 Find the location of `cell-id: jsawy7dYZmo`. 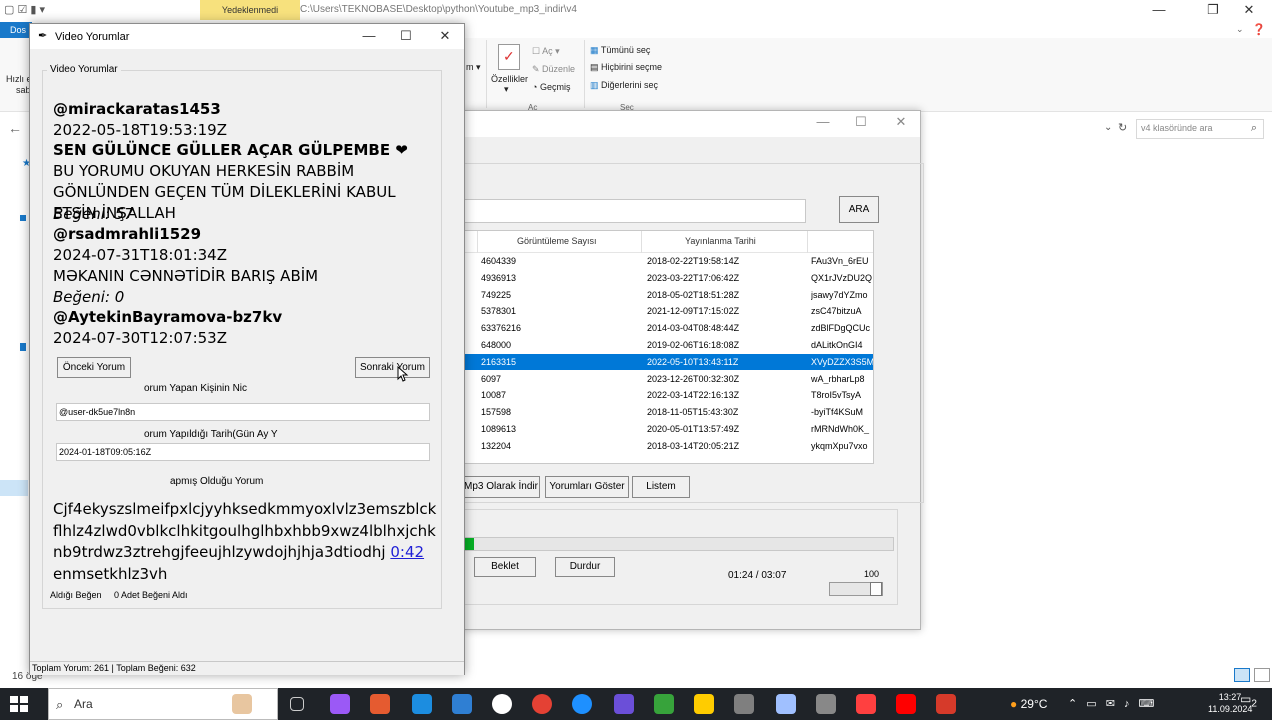

cell-id: jsawy7dYZmo is located at coordinates (839, 294).